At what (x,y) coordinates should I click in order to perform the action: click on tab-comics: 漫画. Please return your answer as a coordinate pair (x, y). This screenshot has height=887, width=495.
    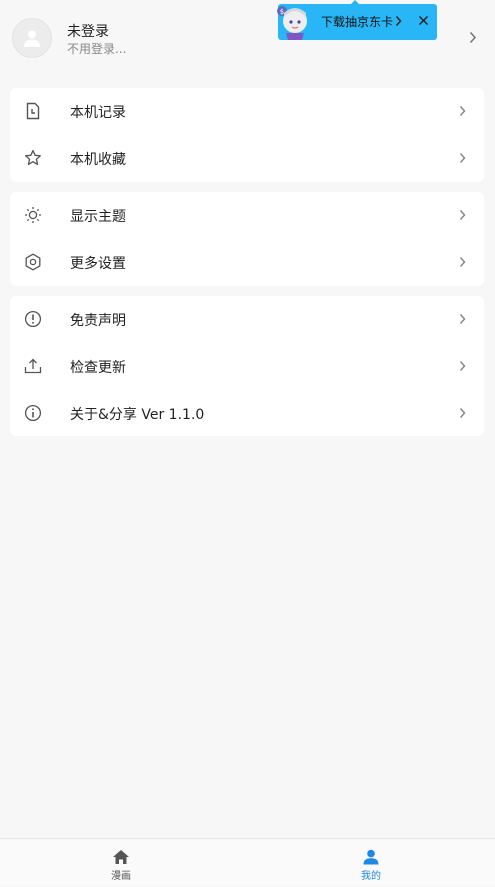
    Looking at the image, I should click on (121, 863).